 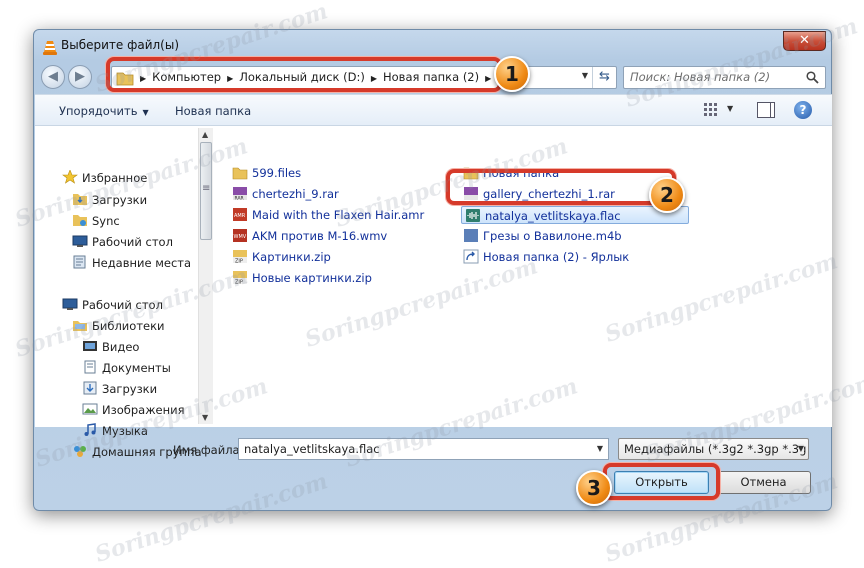 I want to click on title-bar: Выберите файл(ы) ✕, so click(x=432, y=45).